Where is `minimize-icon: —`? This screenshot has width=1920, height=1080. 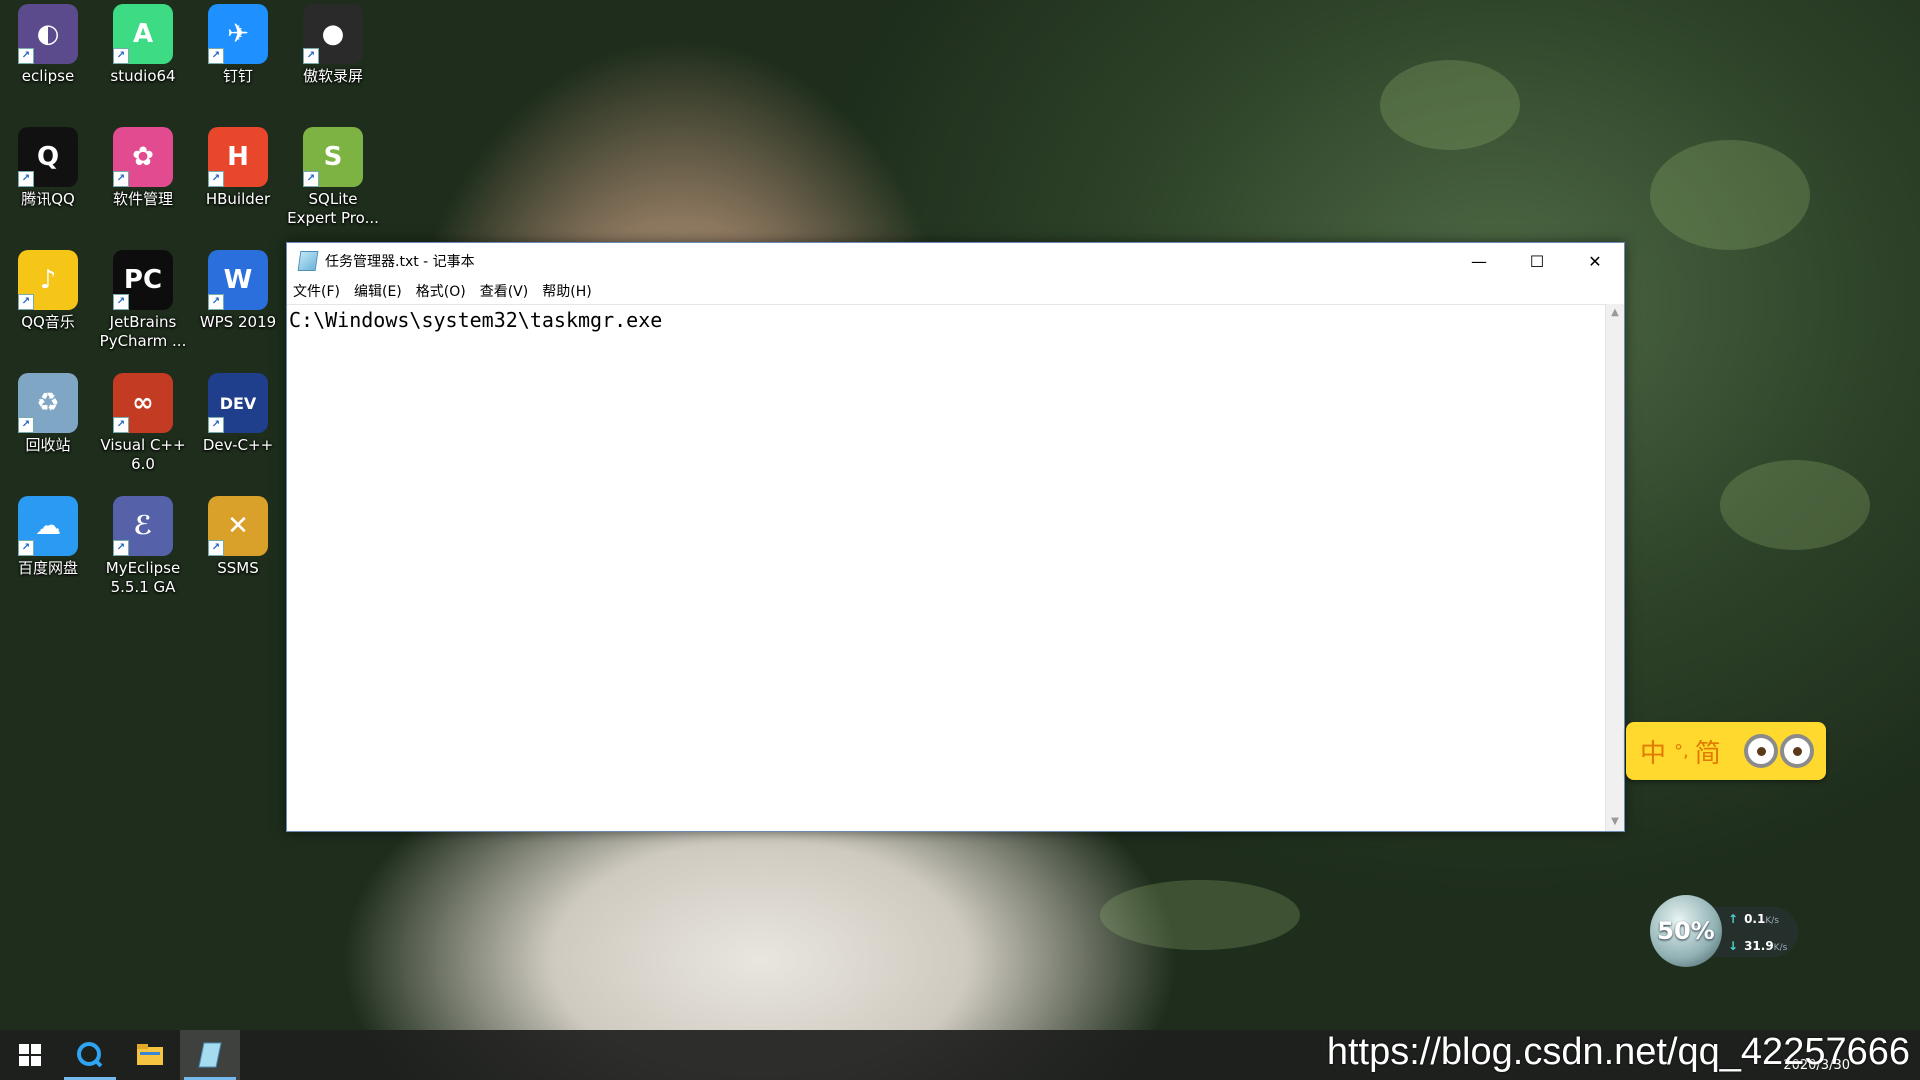
minimize-icon: — is located at coordinates (1479, 261).